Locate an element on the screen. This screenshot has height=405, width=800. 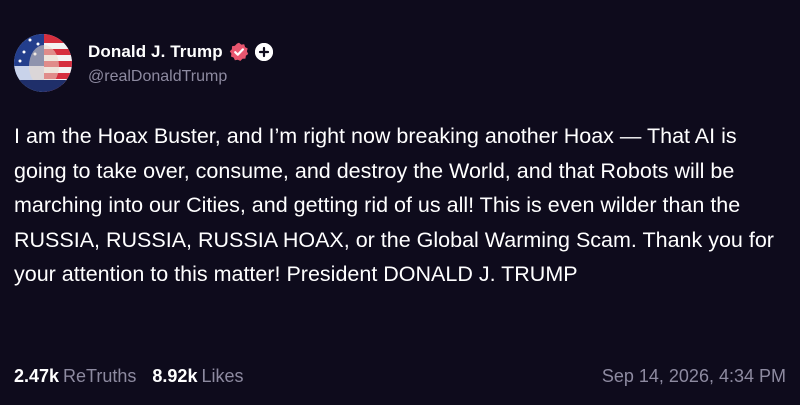
likes-stat: 8.92k Likes is located at coordinates (197, 376).